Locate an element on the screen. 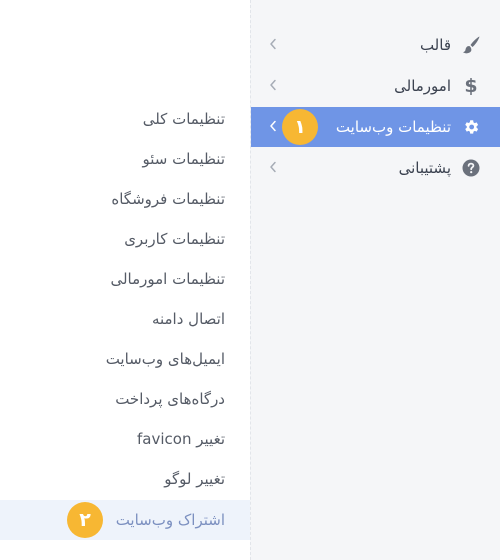 Image resolution: width=500 pixels, height=560 pixels. submenu-item-label: تغییر لوگو is located at coordinates (194, 479).